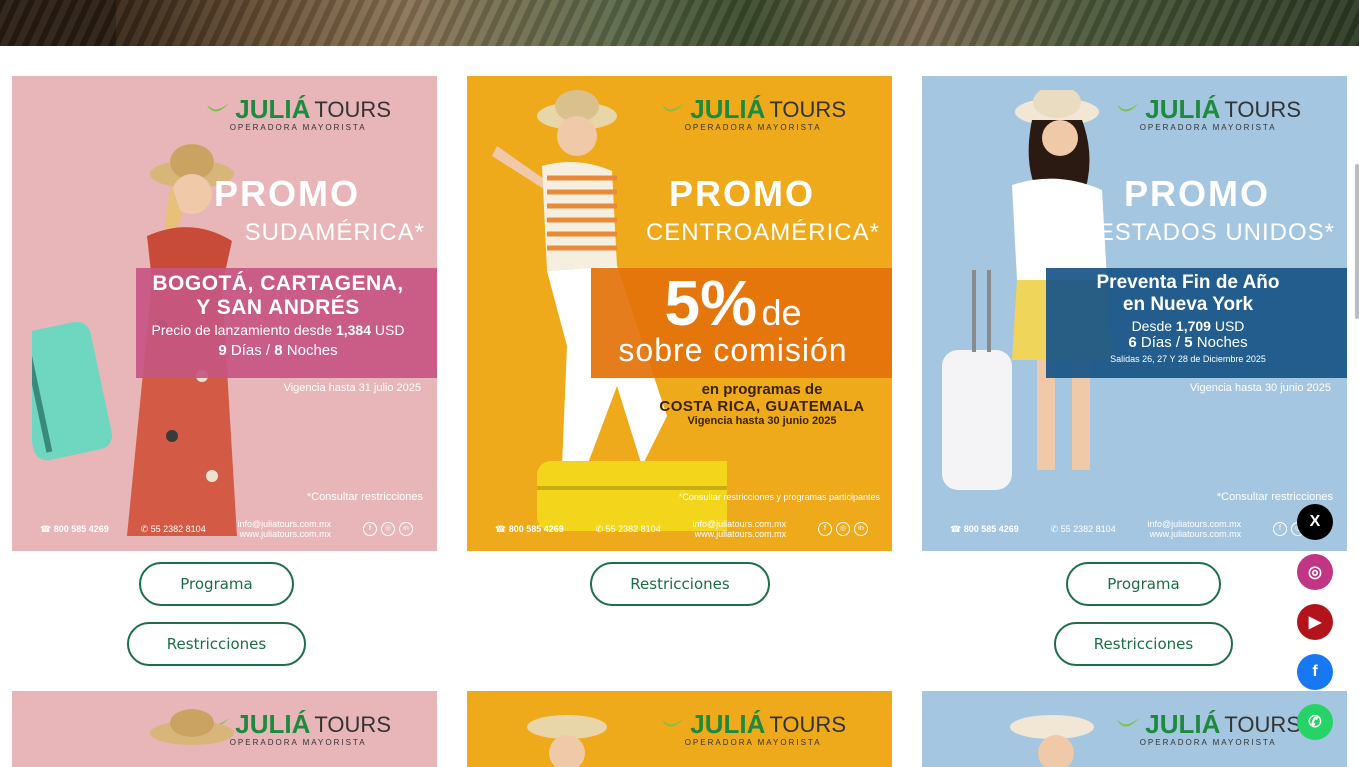  Describe the element at coordinates (334, 232) in the screenshot. I see `region-label: SUDAMÉRICA*` at that location.